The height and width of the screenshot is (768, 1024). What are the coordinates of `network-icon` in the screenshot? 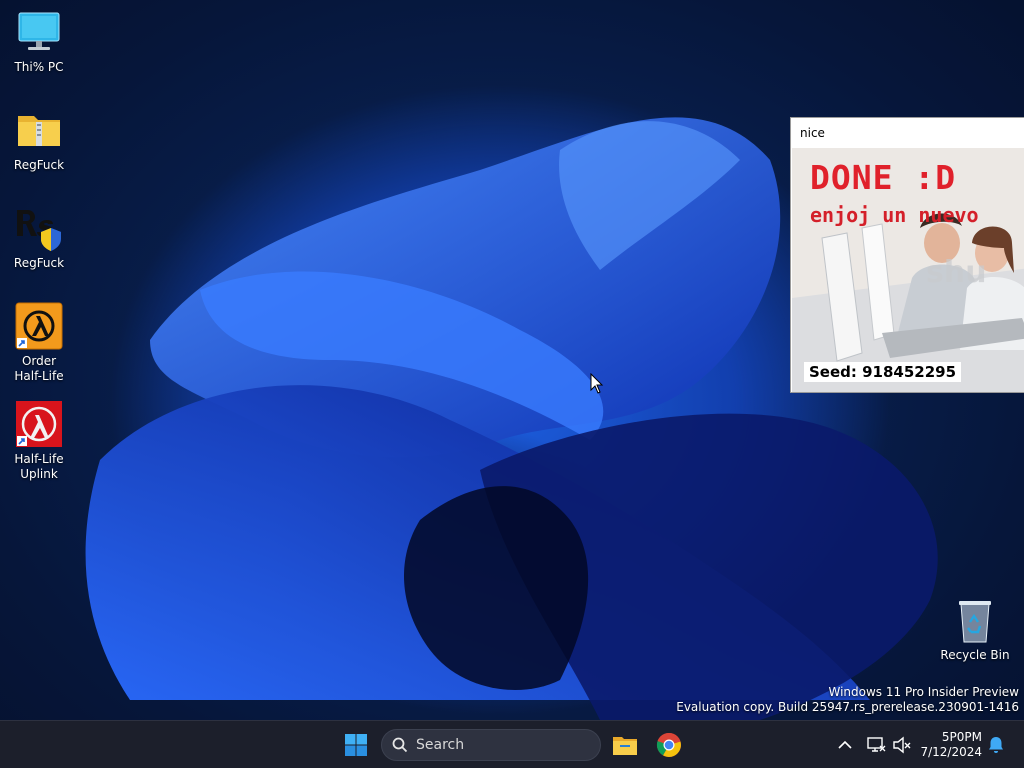 It's located at (876, 744).